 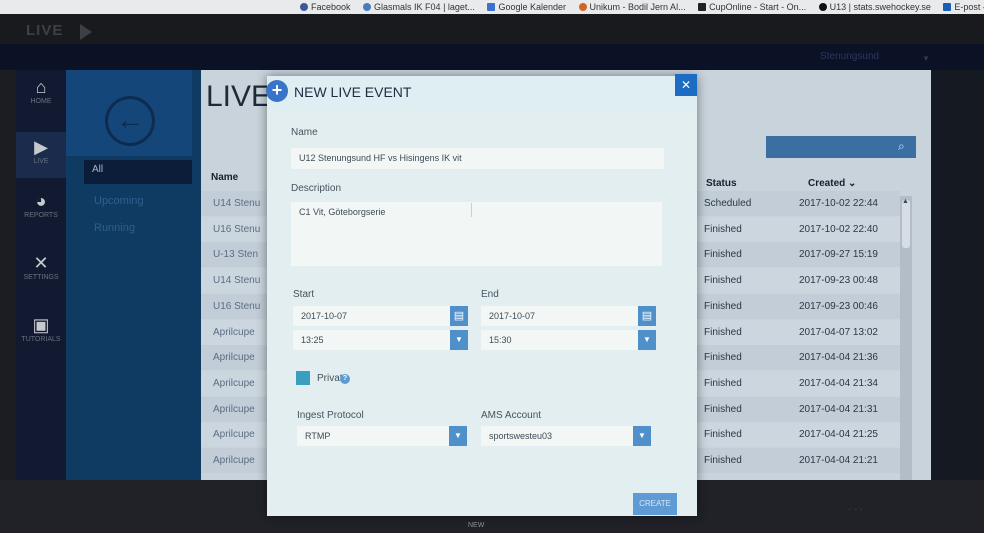 I want to click on description-label: Description, so click(x=316, y=188).